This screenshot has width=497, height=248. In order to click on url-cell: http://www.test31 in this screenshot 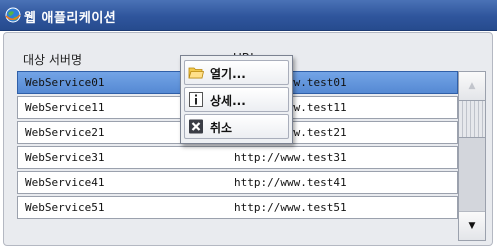, I will do `click(290, 157)`.